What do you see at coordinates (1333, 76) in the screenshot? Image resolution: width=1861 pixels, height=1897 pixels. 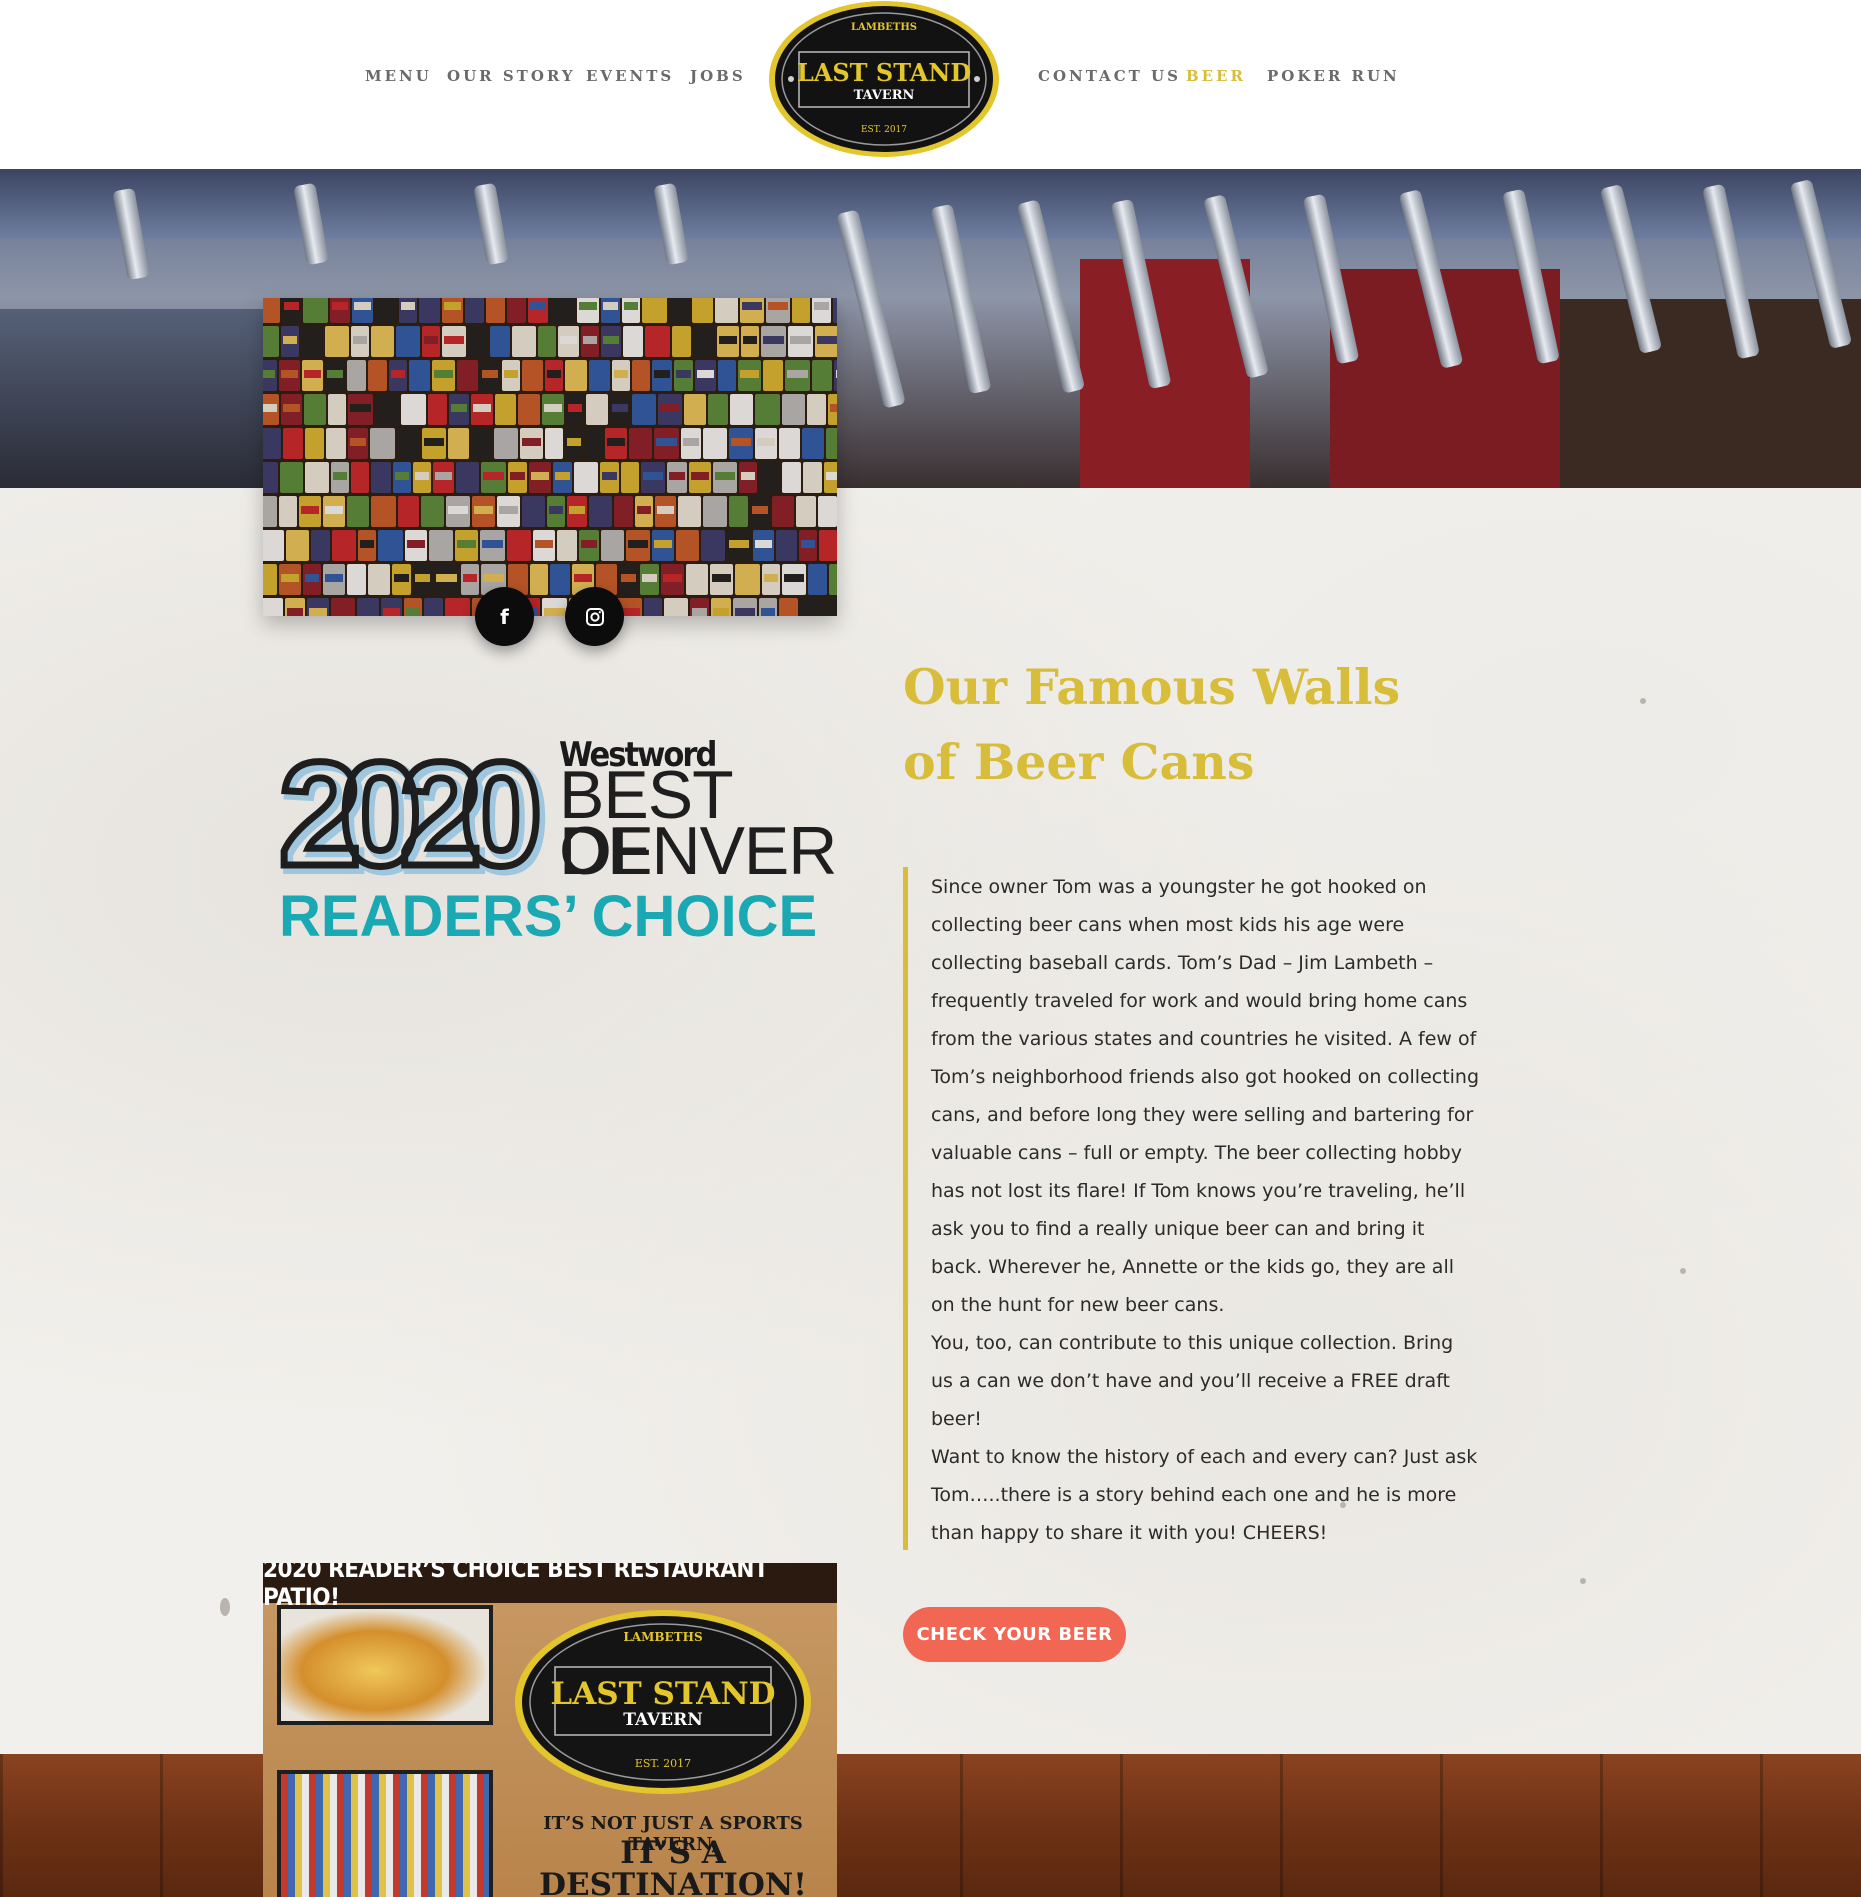 I see `nav-poker-run: POKER RUN` at bounding box center [1333, 76].